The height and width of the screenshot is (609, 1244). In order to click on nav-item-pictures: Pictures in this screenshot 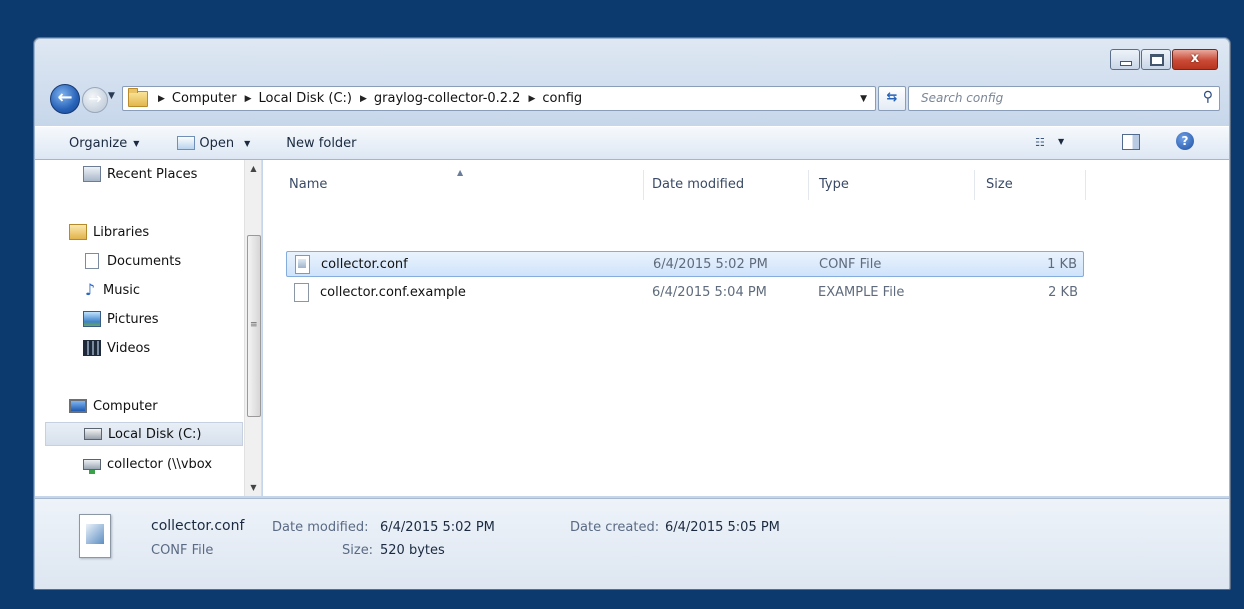, I will do `click(172, 319)`.